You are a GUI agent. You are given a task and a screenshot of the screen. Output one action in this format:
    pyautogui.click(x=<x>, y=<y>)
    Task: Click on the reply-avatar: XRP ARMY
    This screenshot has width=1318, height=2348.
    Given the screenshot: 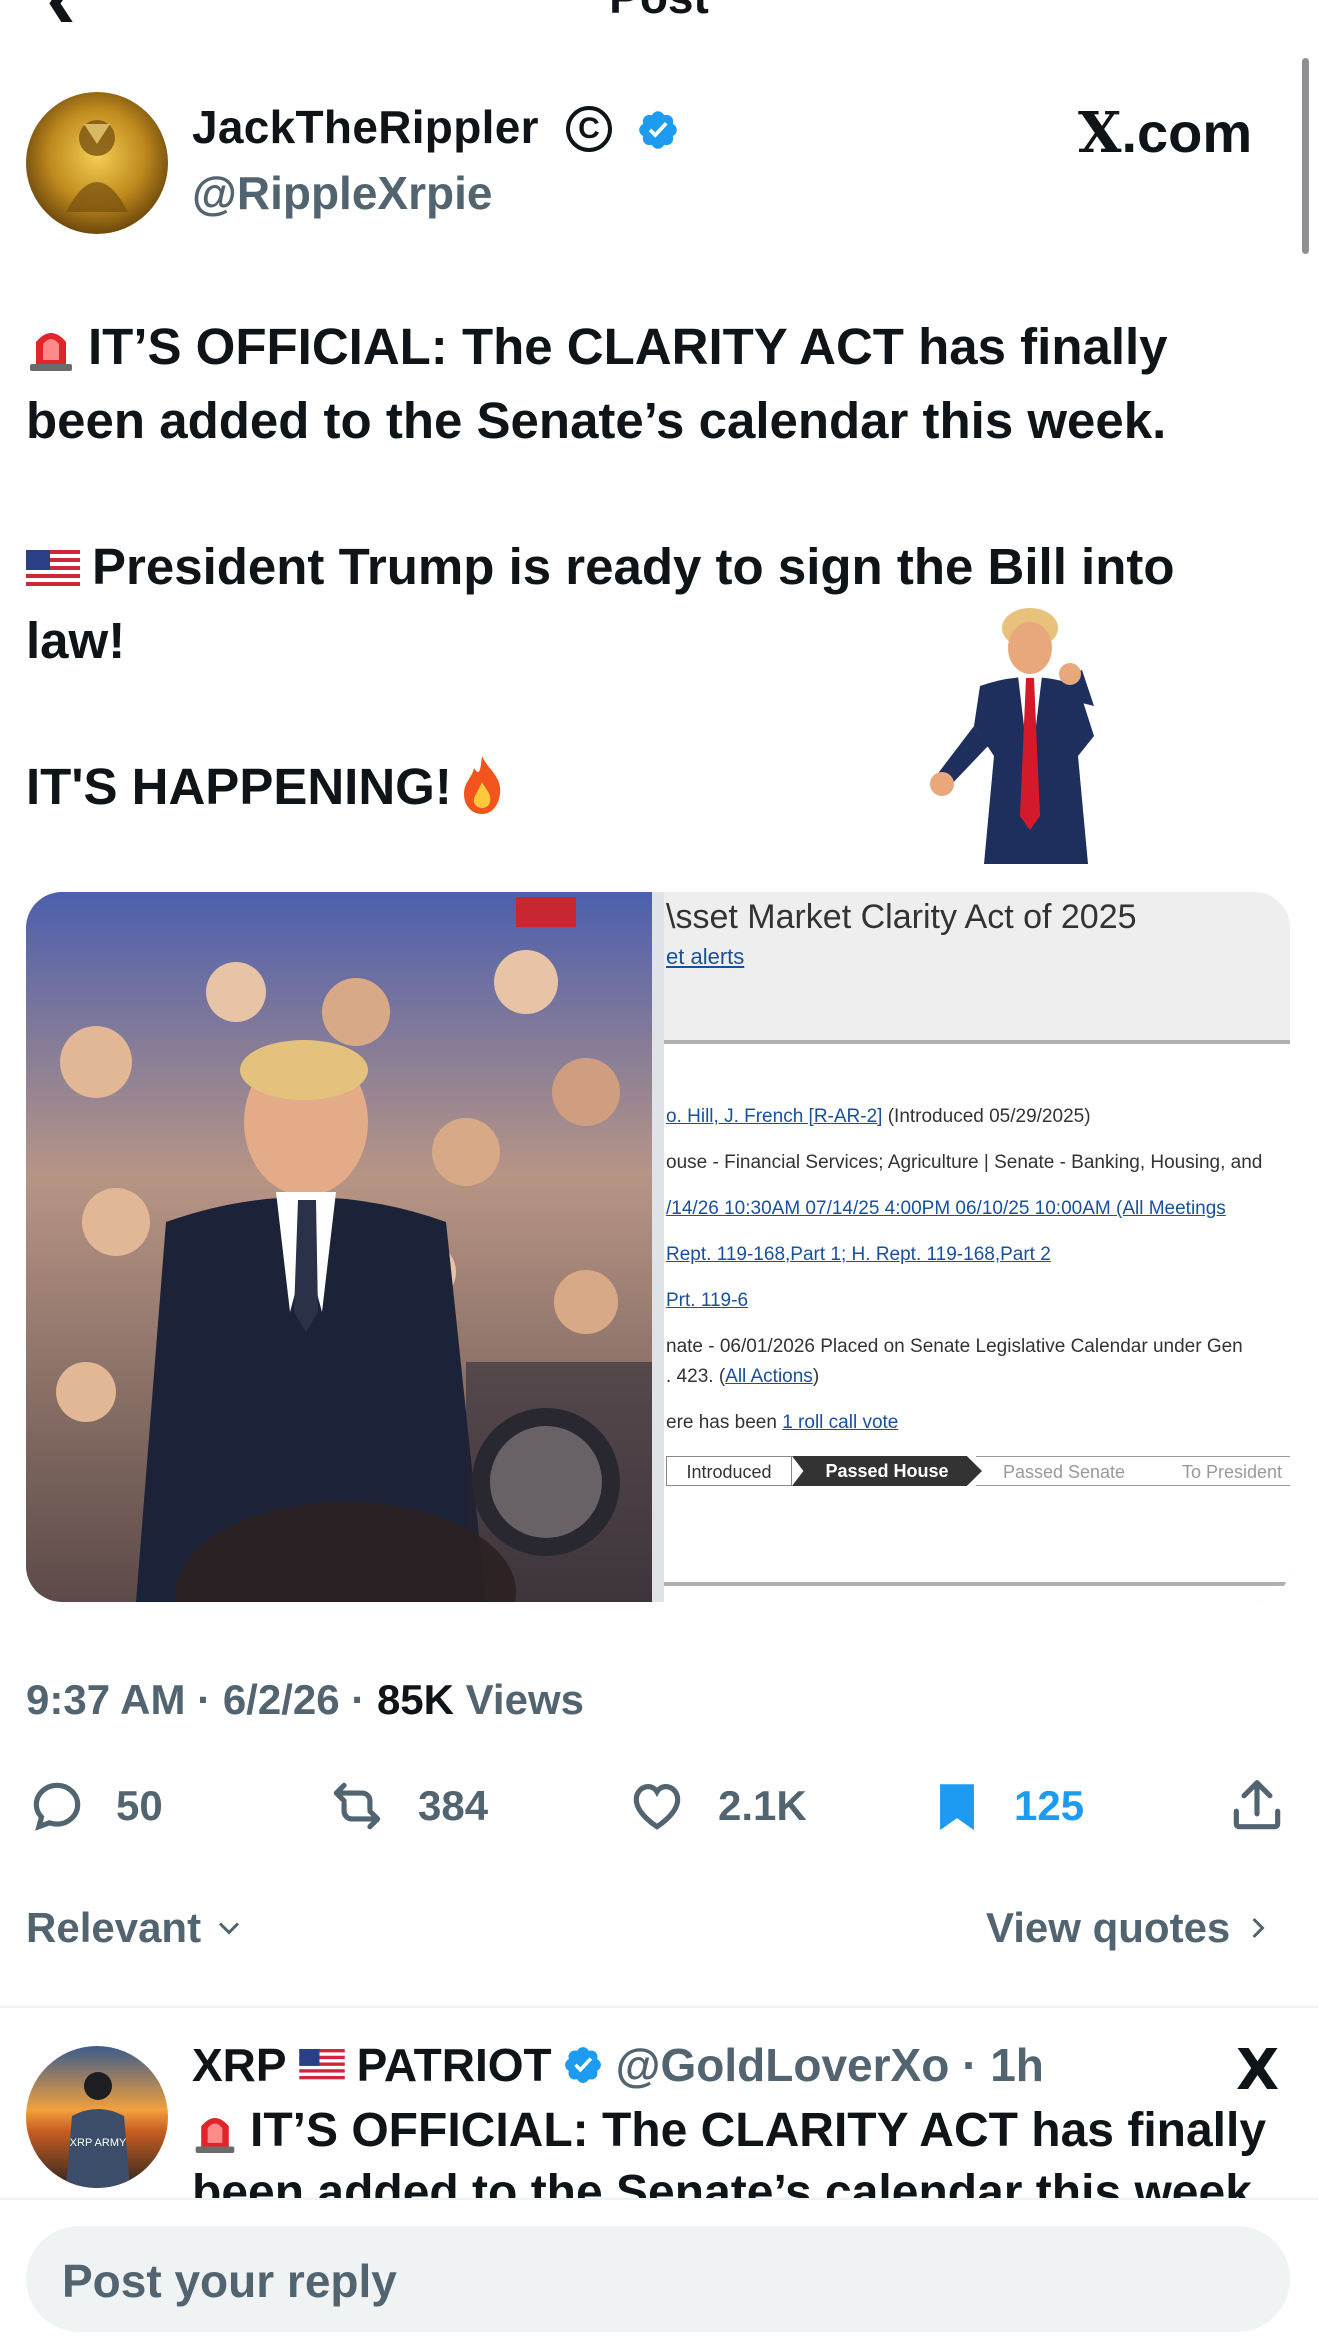 What is the action you would take?
    pyautogui.click(x=97, y=2117)
    